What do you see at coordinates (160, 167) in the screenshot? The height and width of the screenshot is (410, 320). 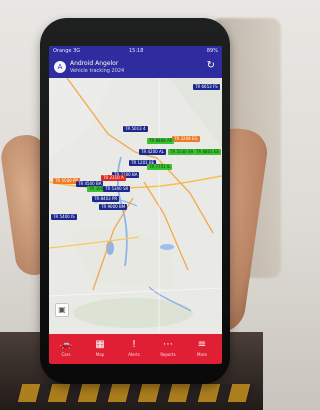 I see `map-marker: TR 7751 IL` at bounding box center [160, 167].